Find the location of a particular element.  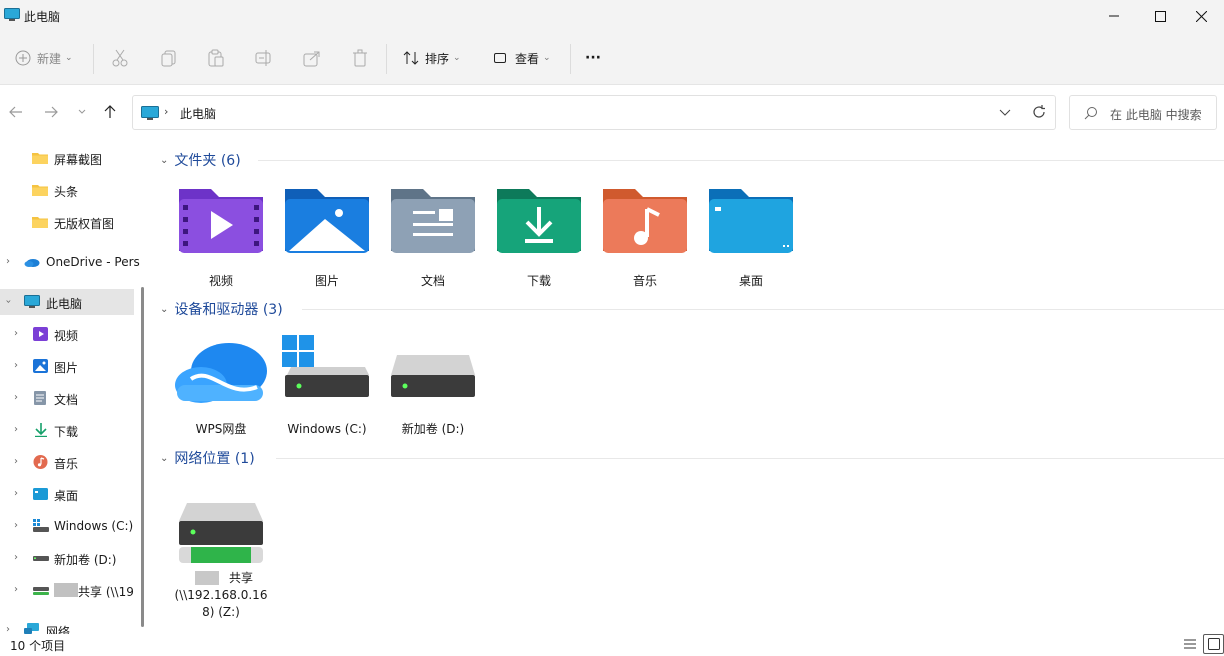

sidebar-item-toutiao: 头条 is located at coordinates (67, 190).